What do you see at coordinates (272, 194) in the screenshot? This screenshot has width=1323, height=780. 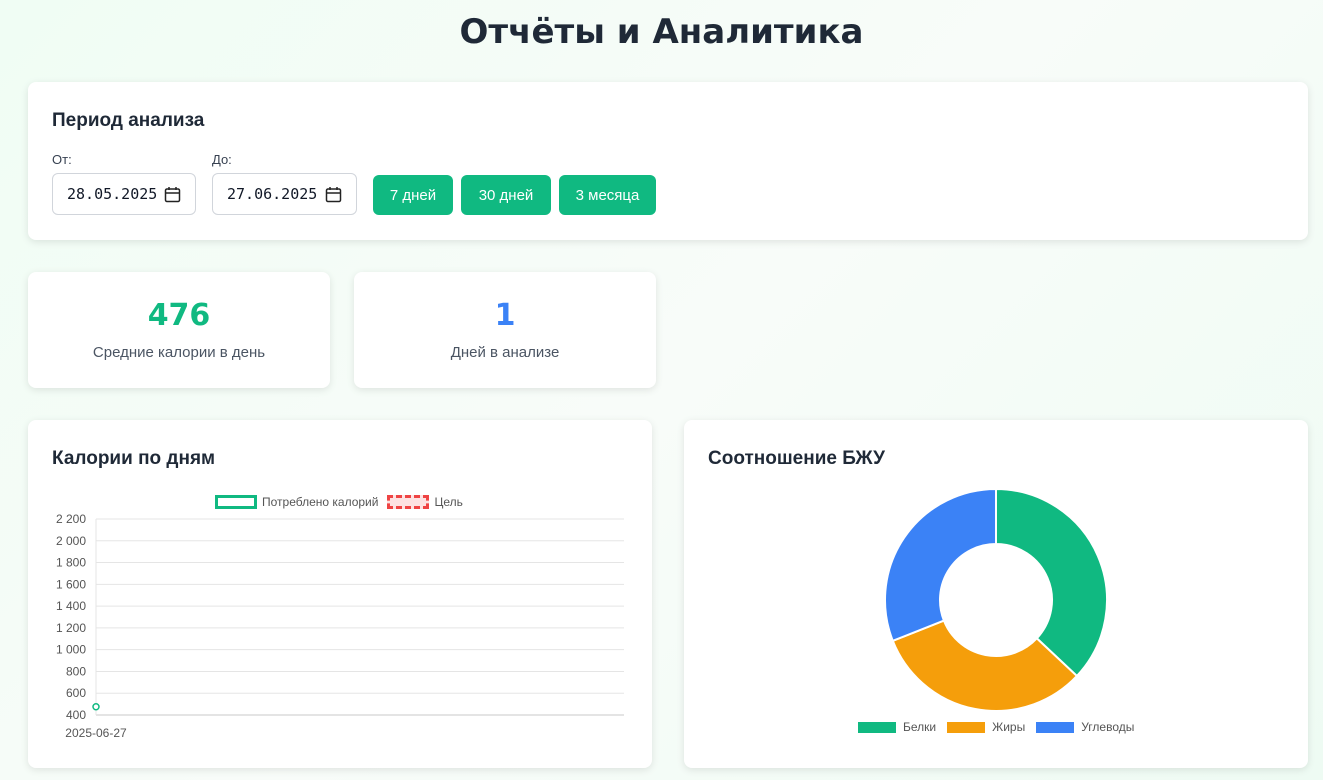 I see `to-date-value: 27.06.2025` at bounding box center [272, 194].